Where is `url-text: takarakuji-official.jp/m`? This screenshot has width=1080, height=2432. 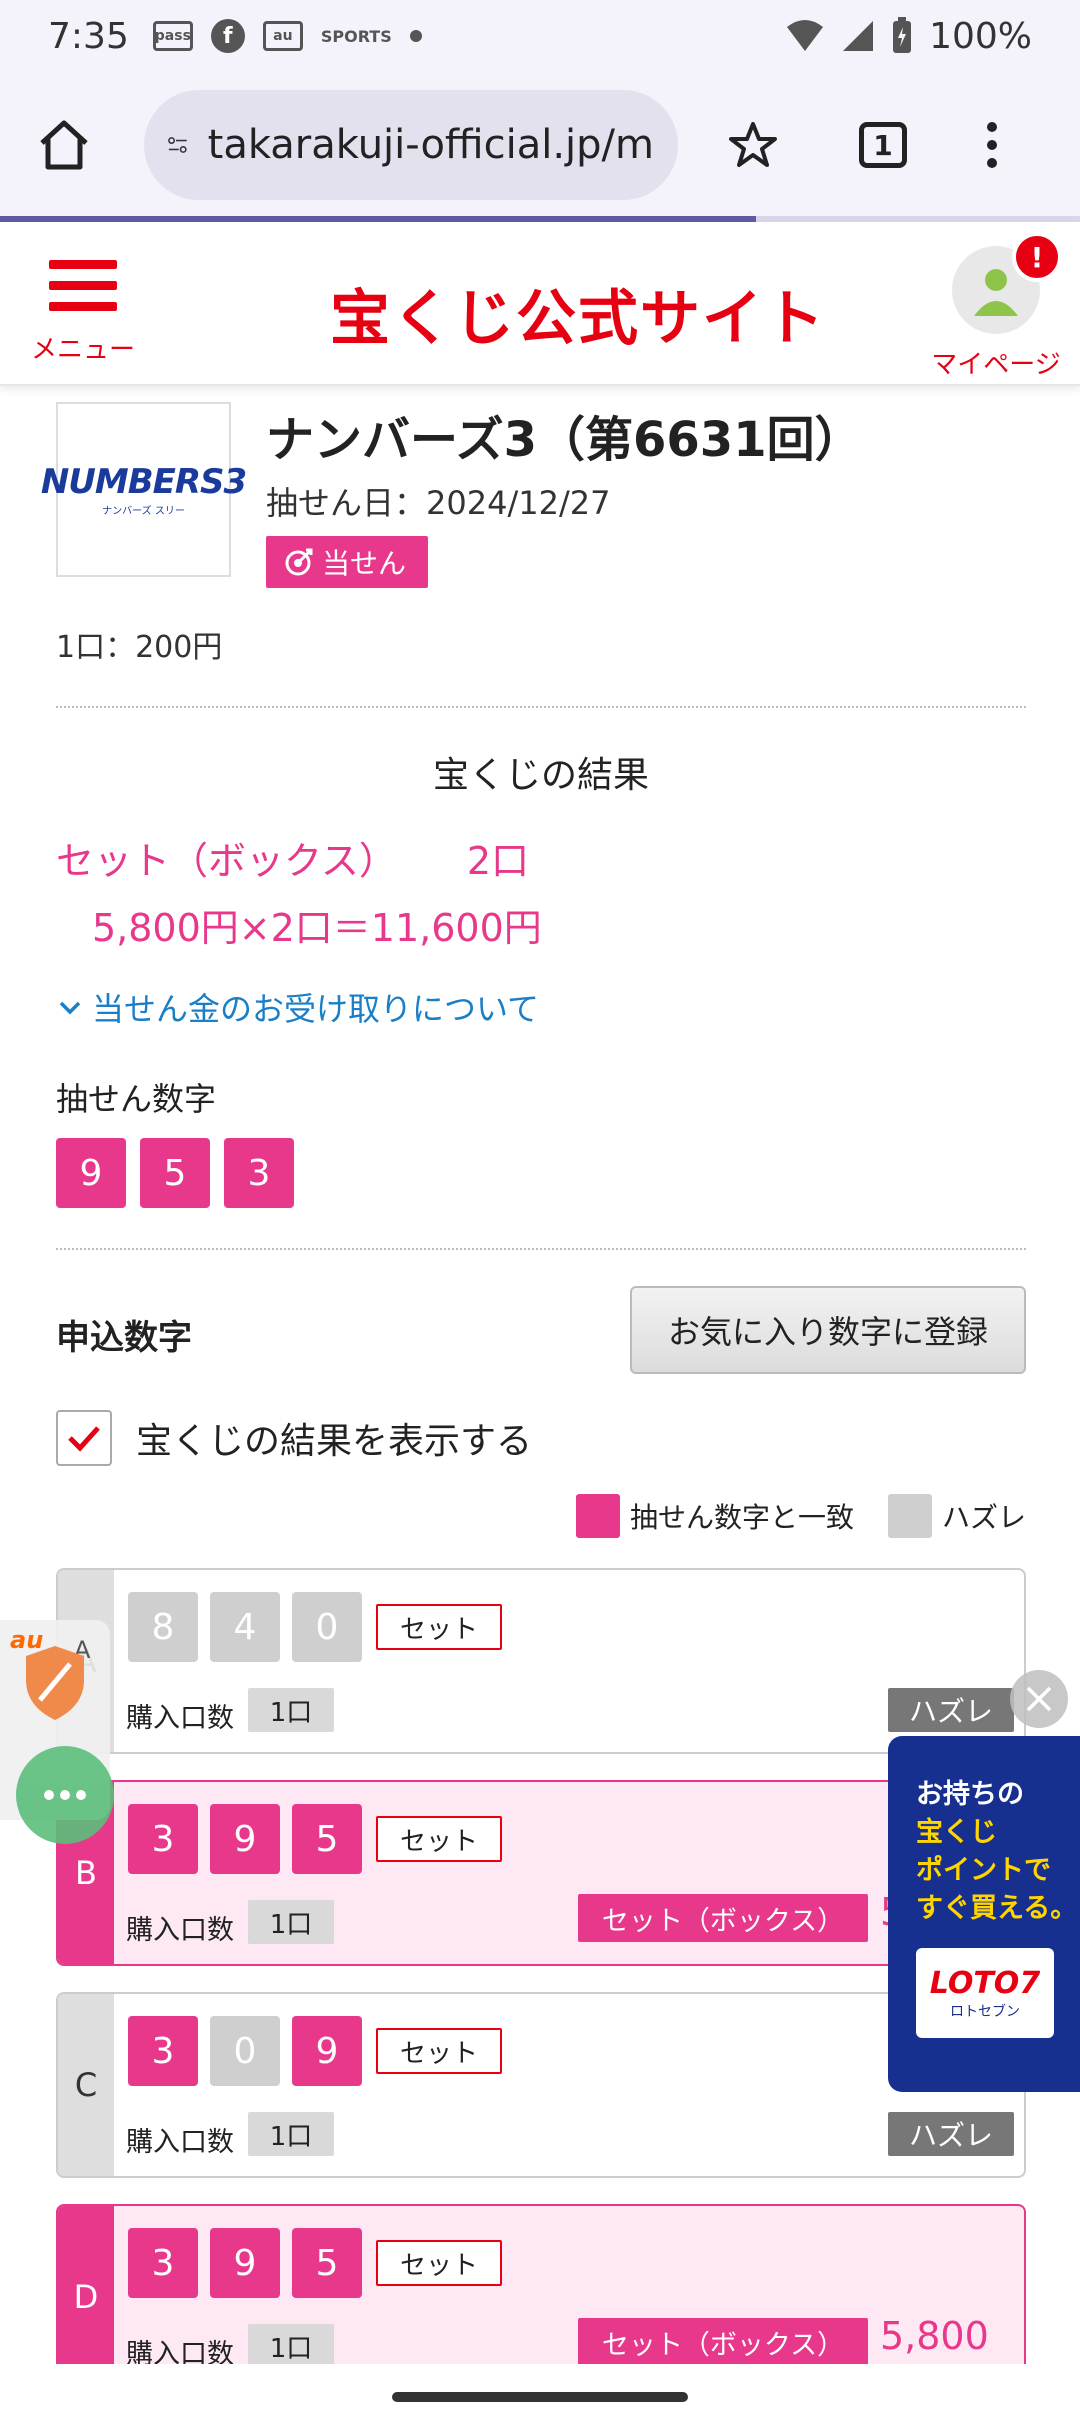
url-text: takarakuji-official.jp/m is located at coordinates (430, 145).